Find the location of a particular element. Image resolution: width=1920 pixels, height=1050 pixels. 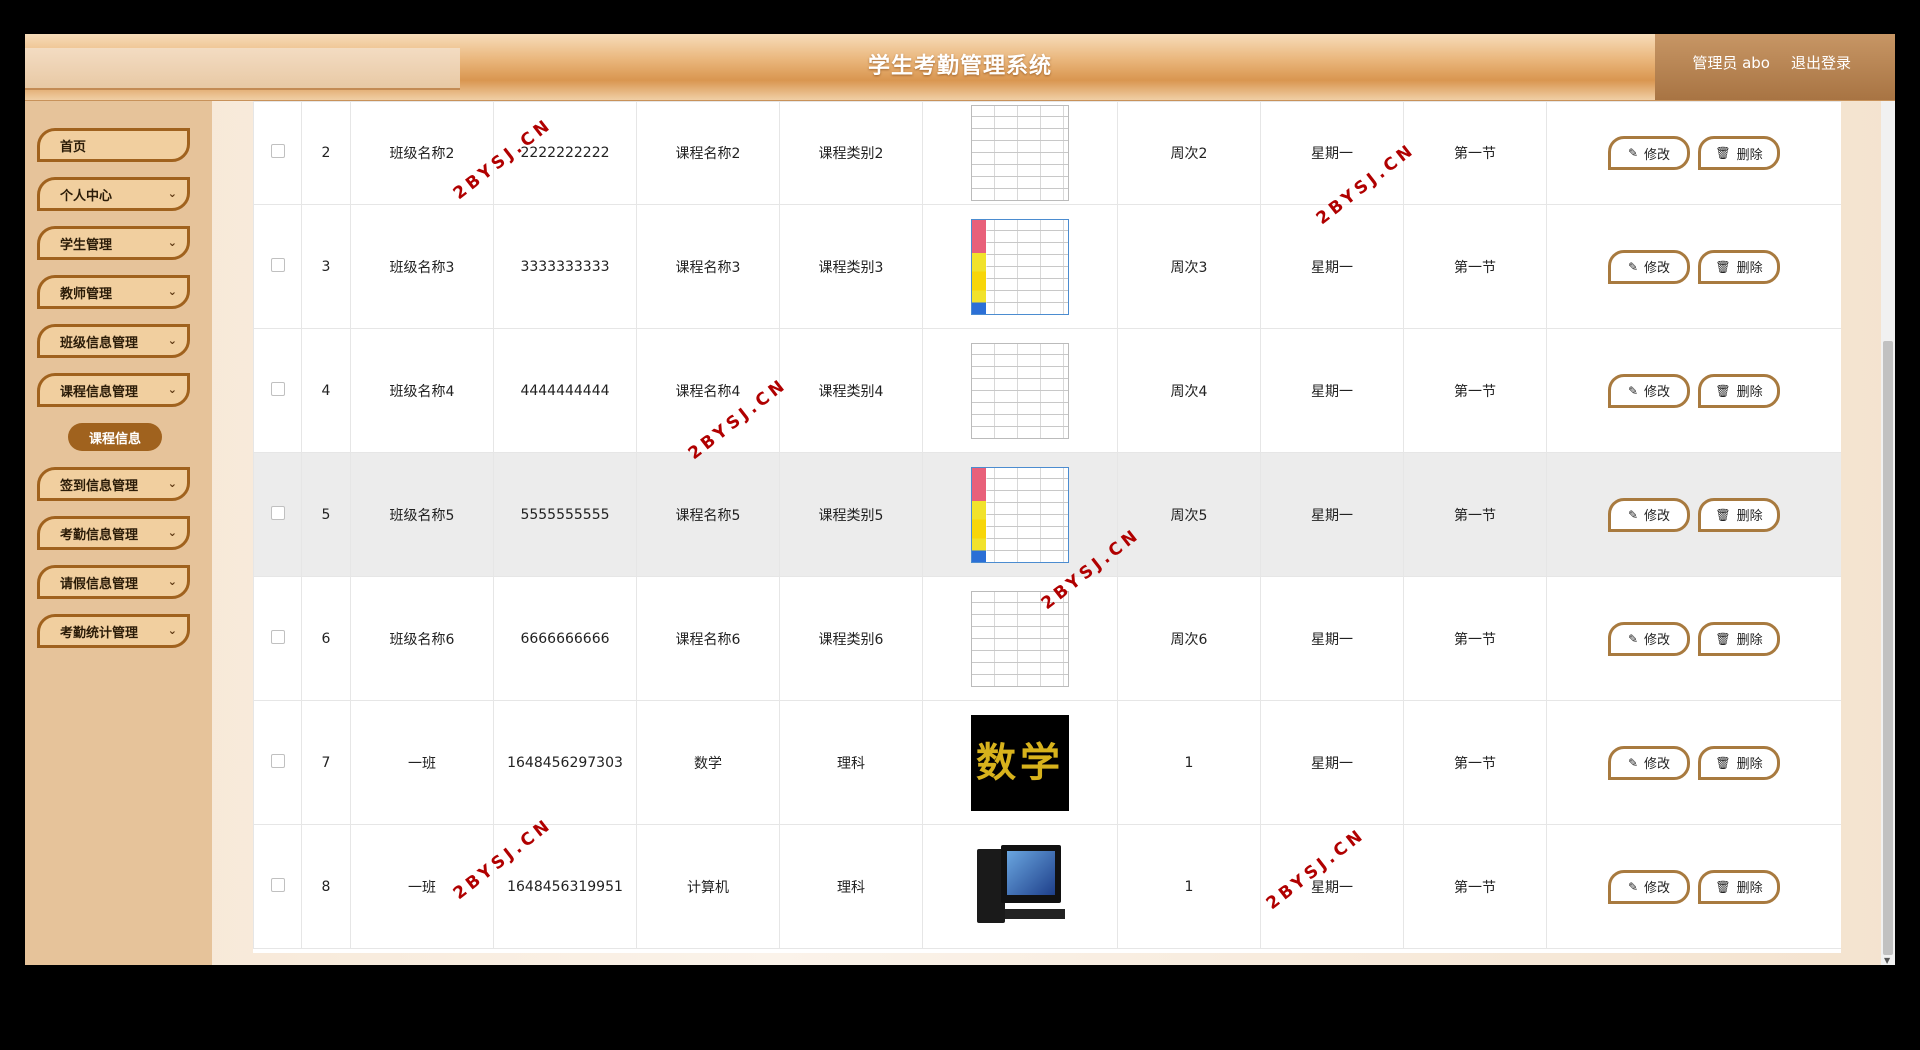

table-row: 8 一班 1648456319951 计算机 理科 1 星期一 第一节 ✎ 修改 🗑 删除 is located at coordinates (1047, 886).